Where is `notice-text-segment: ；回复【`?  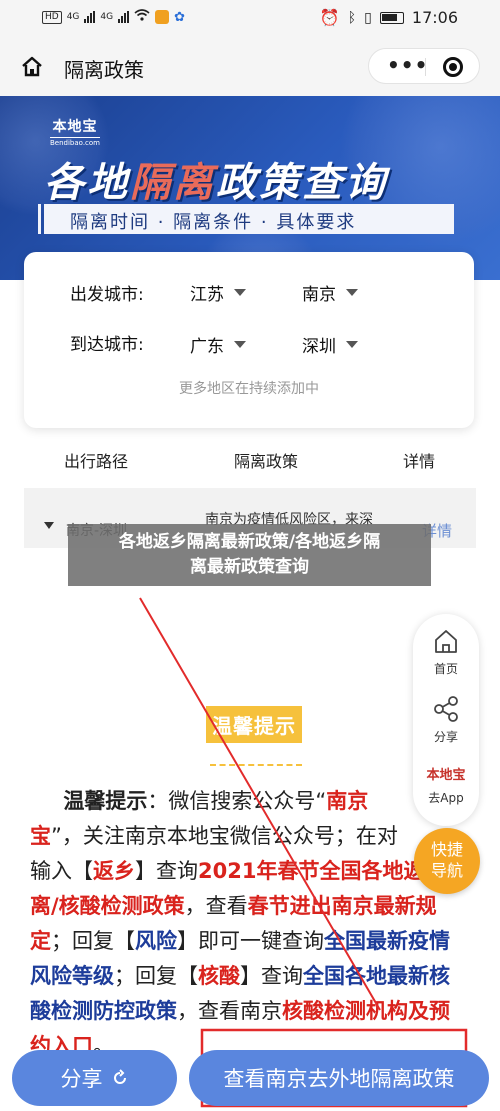 notice-text-segment: ；回复【 is located at coordinates (156, 976).